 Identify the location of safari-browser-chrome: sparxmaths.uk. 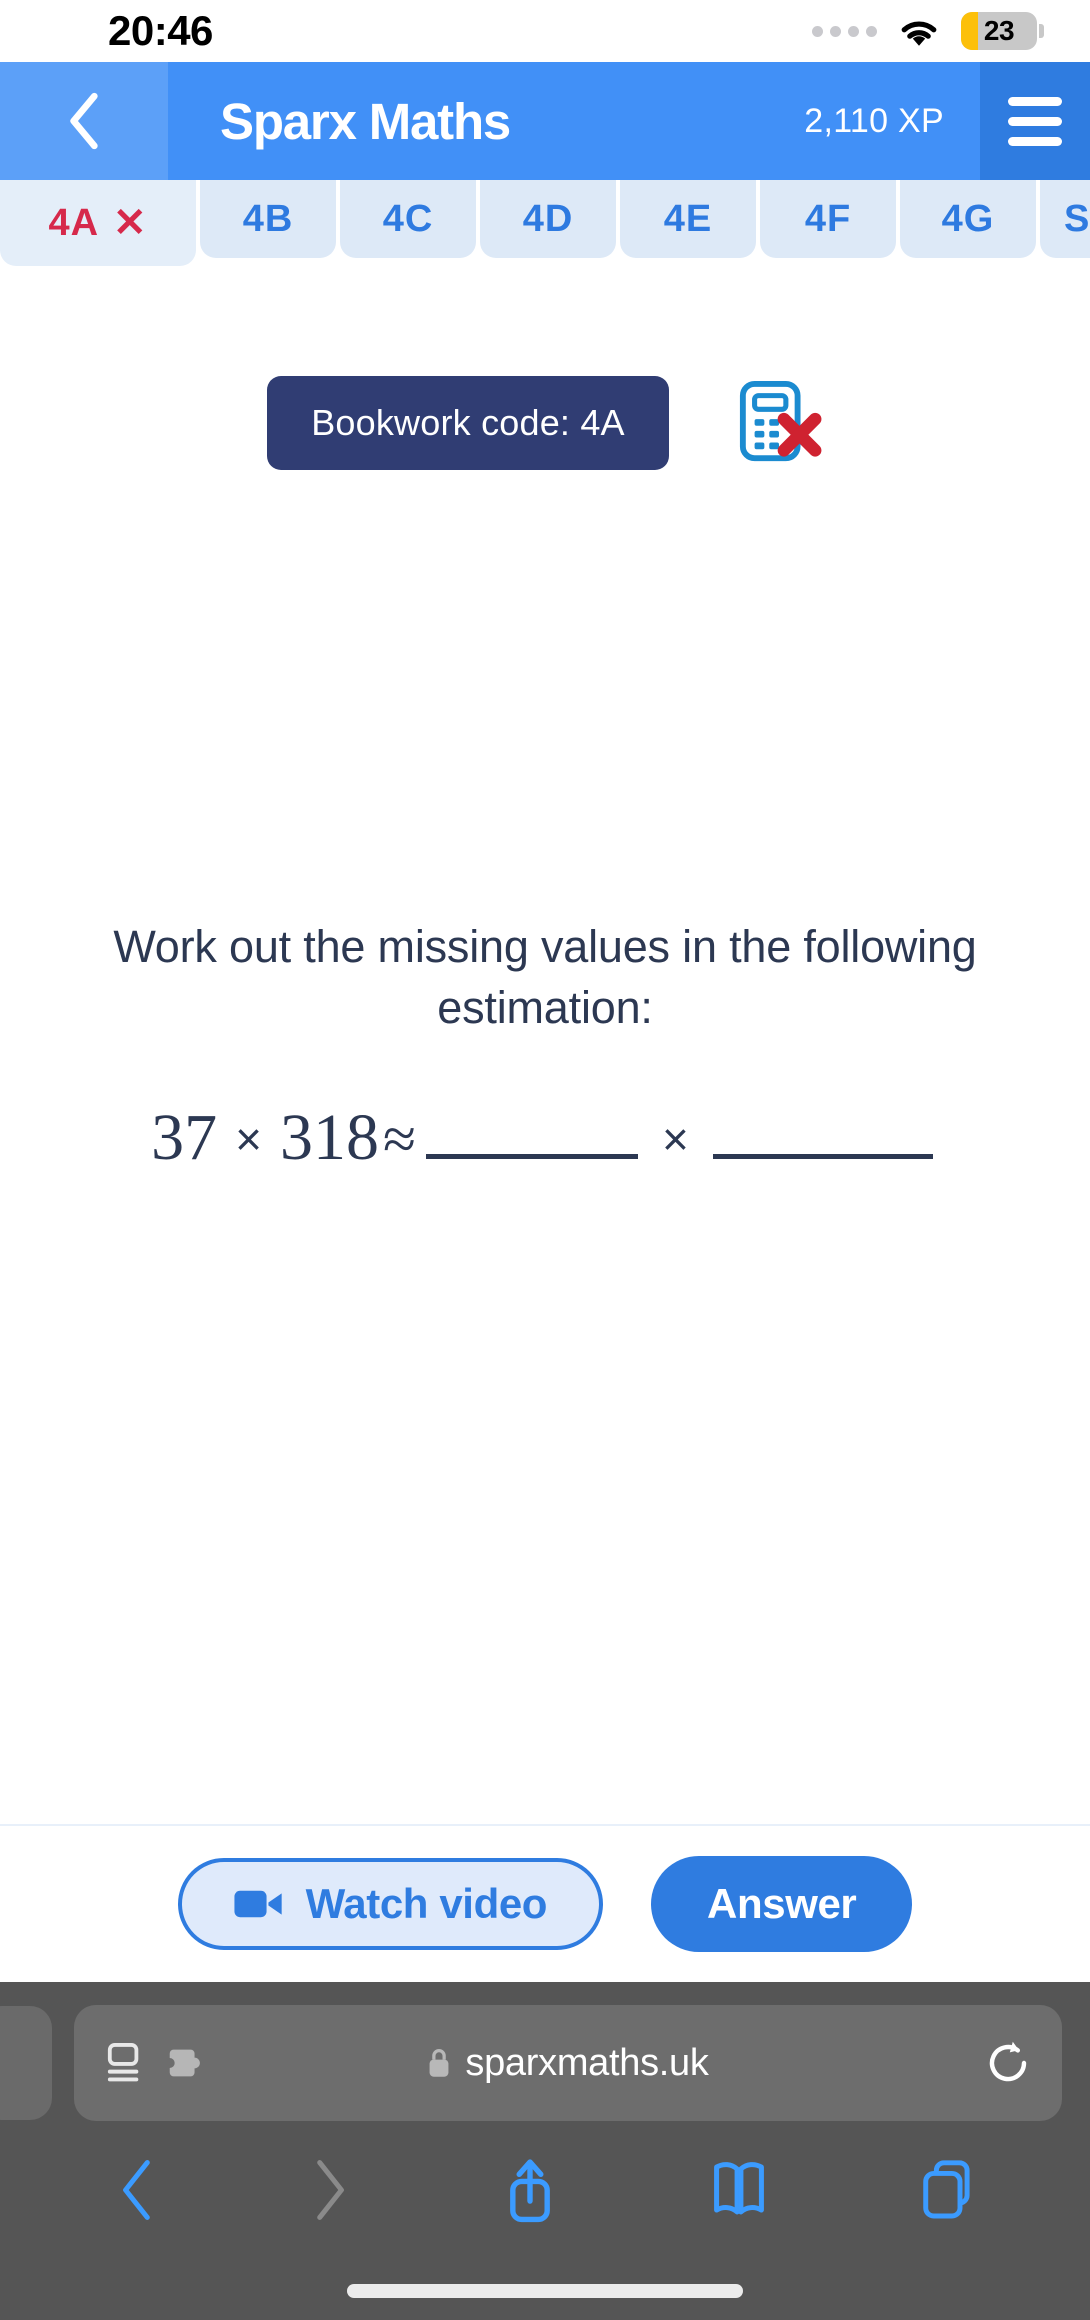
(545, 2151).